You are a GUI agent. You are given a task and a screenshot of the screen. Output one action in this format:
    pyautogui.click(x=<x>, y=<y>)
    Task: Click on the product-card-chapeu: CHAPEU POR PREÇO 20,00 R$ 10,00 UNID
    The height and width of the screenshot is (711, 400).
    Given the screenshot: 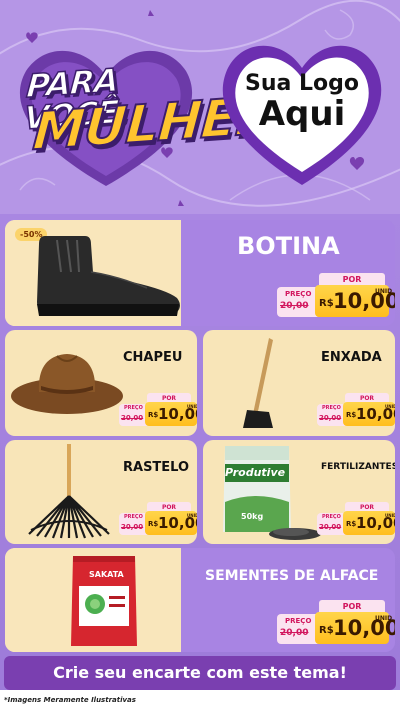 What is the action you would take?
    pyautogui.click(x=101, y=383)
    